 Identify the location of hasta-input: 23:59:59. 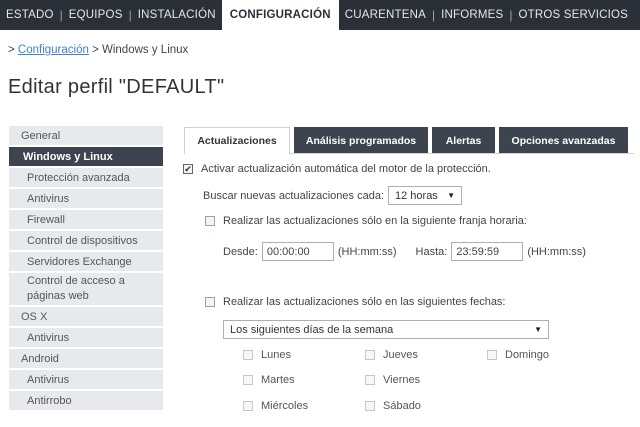
(487, 251).